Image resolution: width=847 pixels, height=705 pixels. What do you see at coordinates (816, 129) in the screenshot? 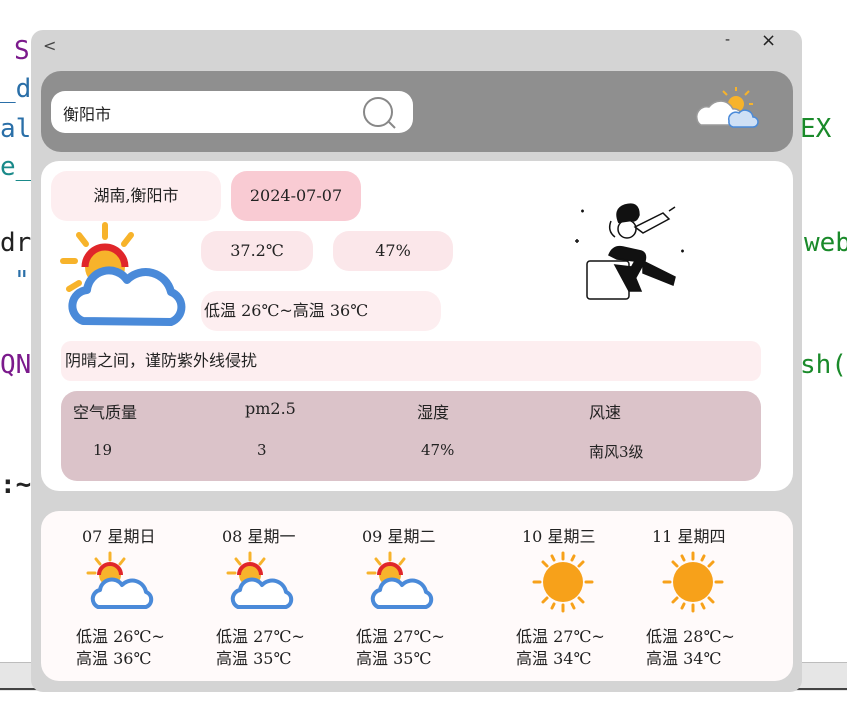
I see `code-fragment: EX` at bounding box center [816, 129].